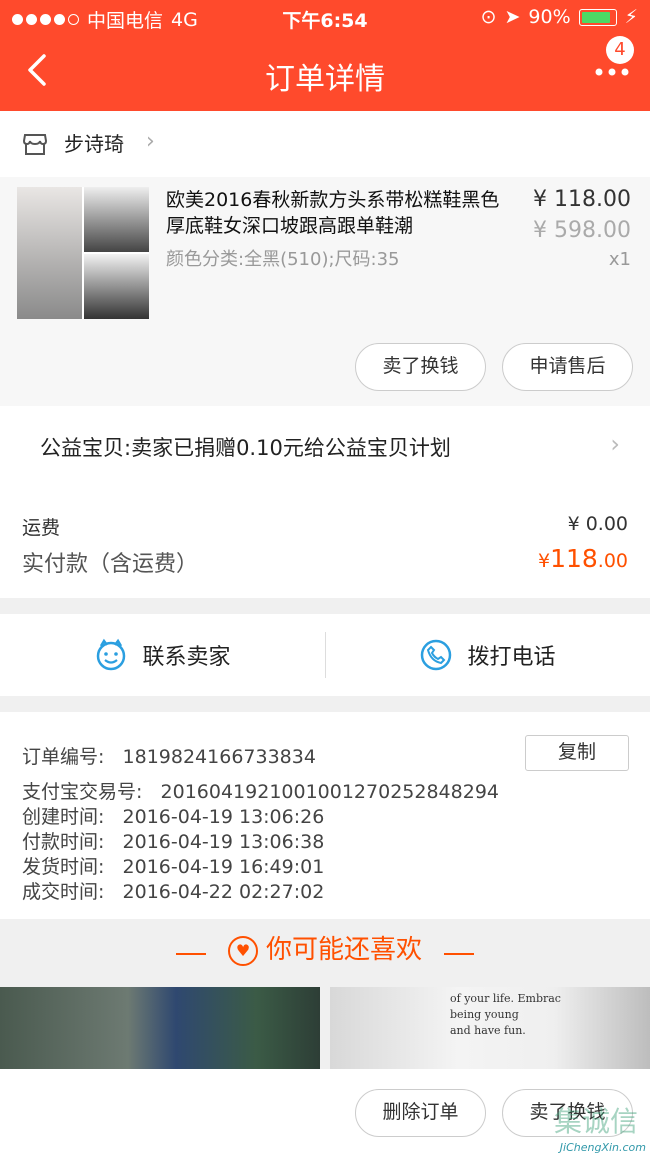  What do you see at coordinates (631, 17) in the screenshot?
I see `charging-icon: ⚡` at bounding box center [631, 17].